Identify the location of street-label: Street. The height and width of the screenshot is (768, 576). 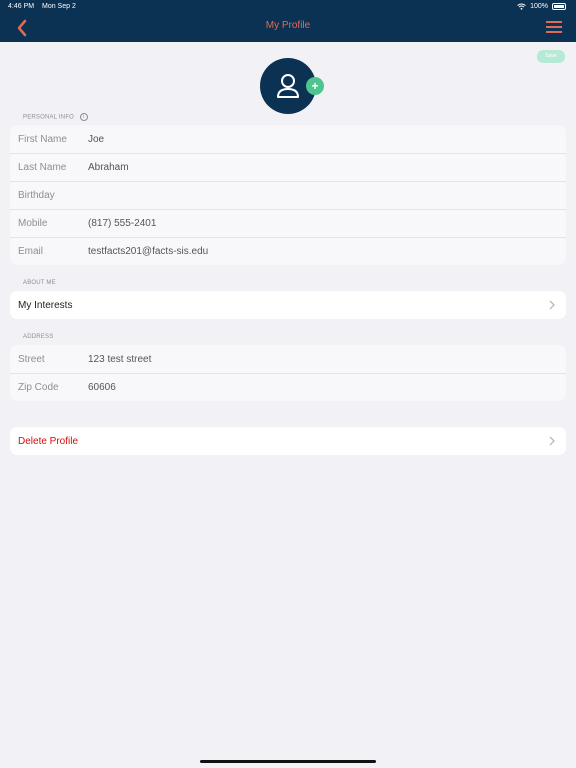
(31, 359).